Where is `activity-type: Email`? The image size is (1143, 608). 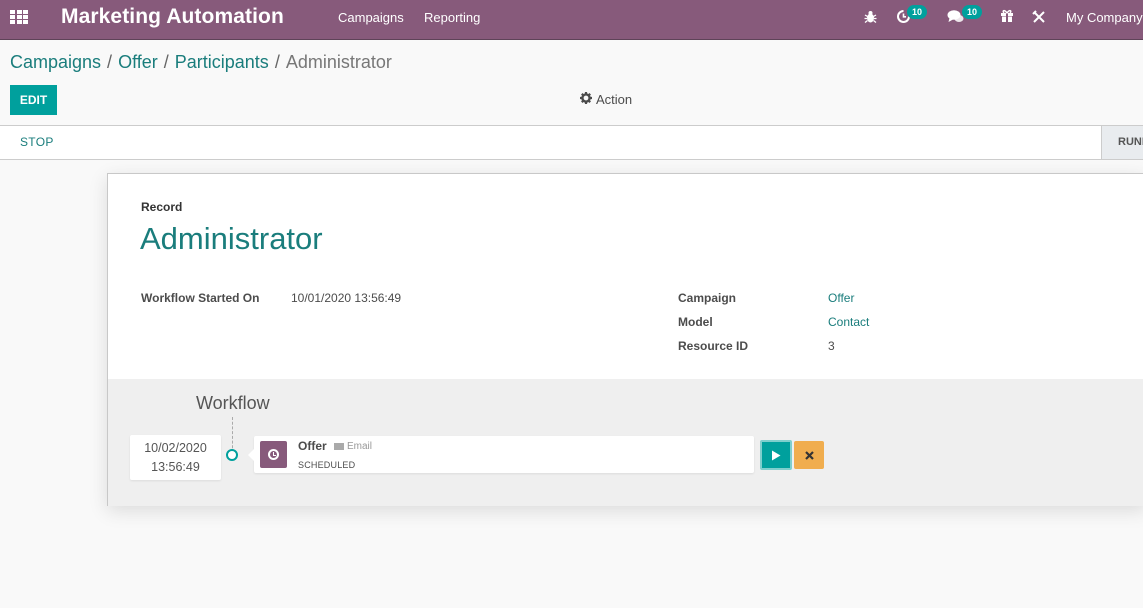 activity-type: Email is located at coordinates (353, 446).